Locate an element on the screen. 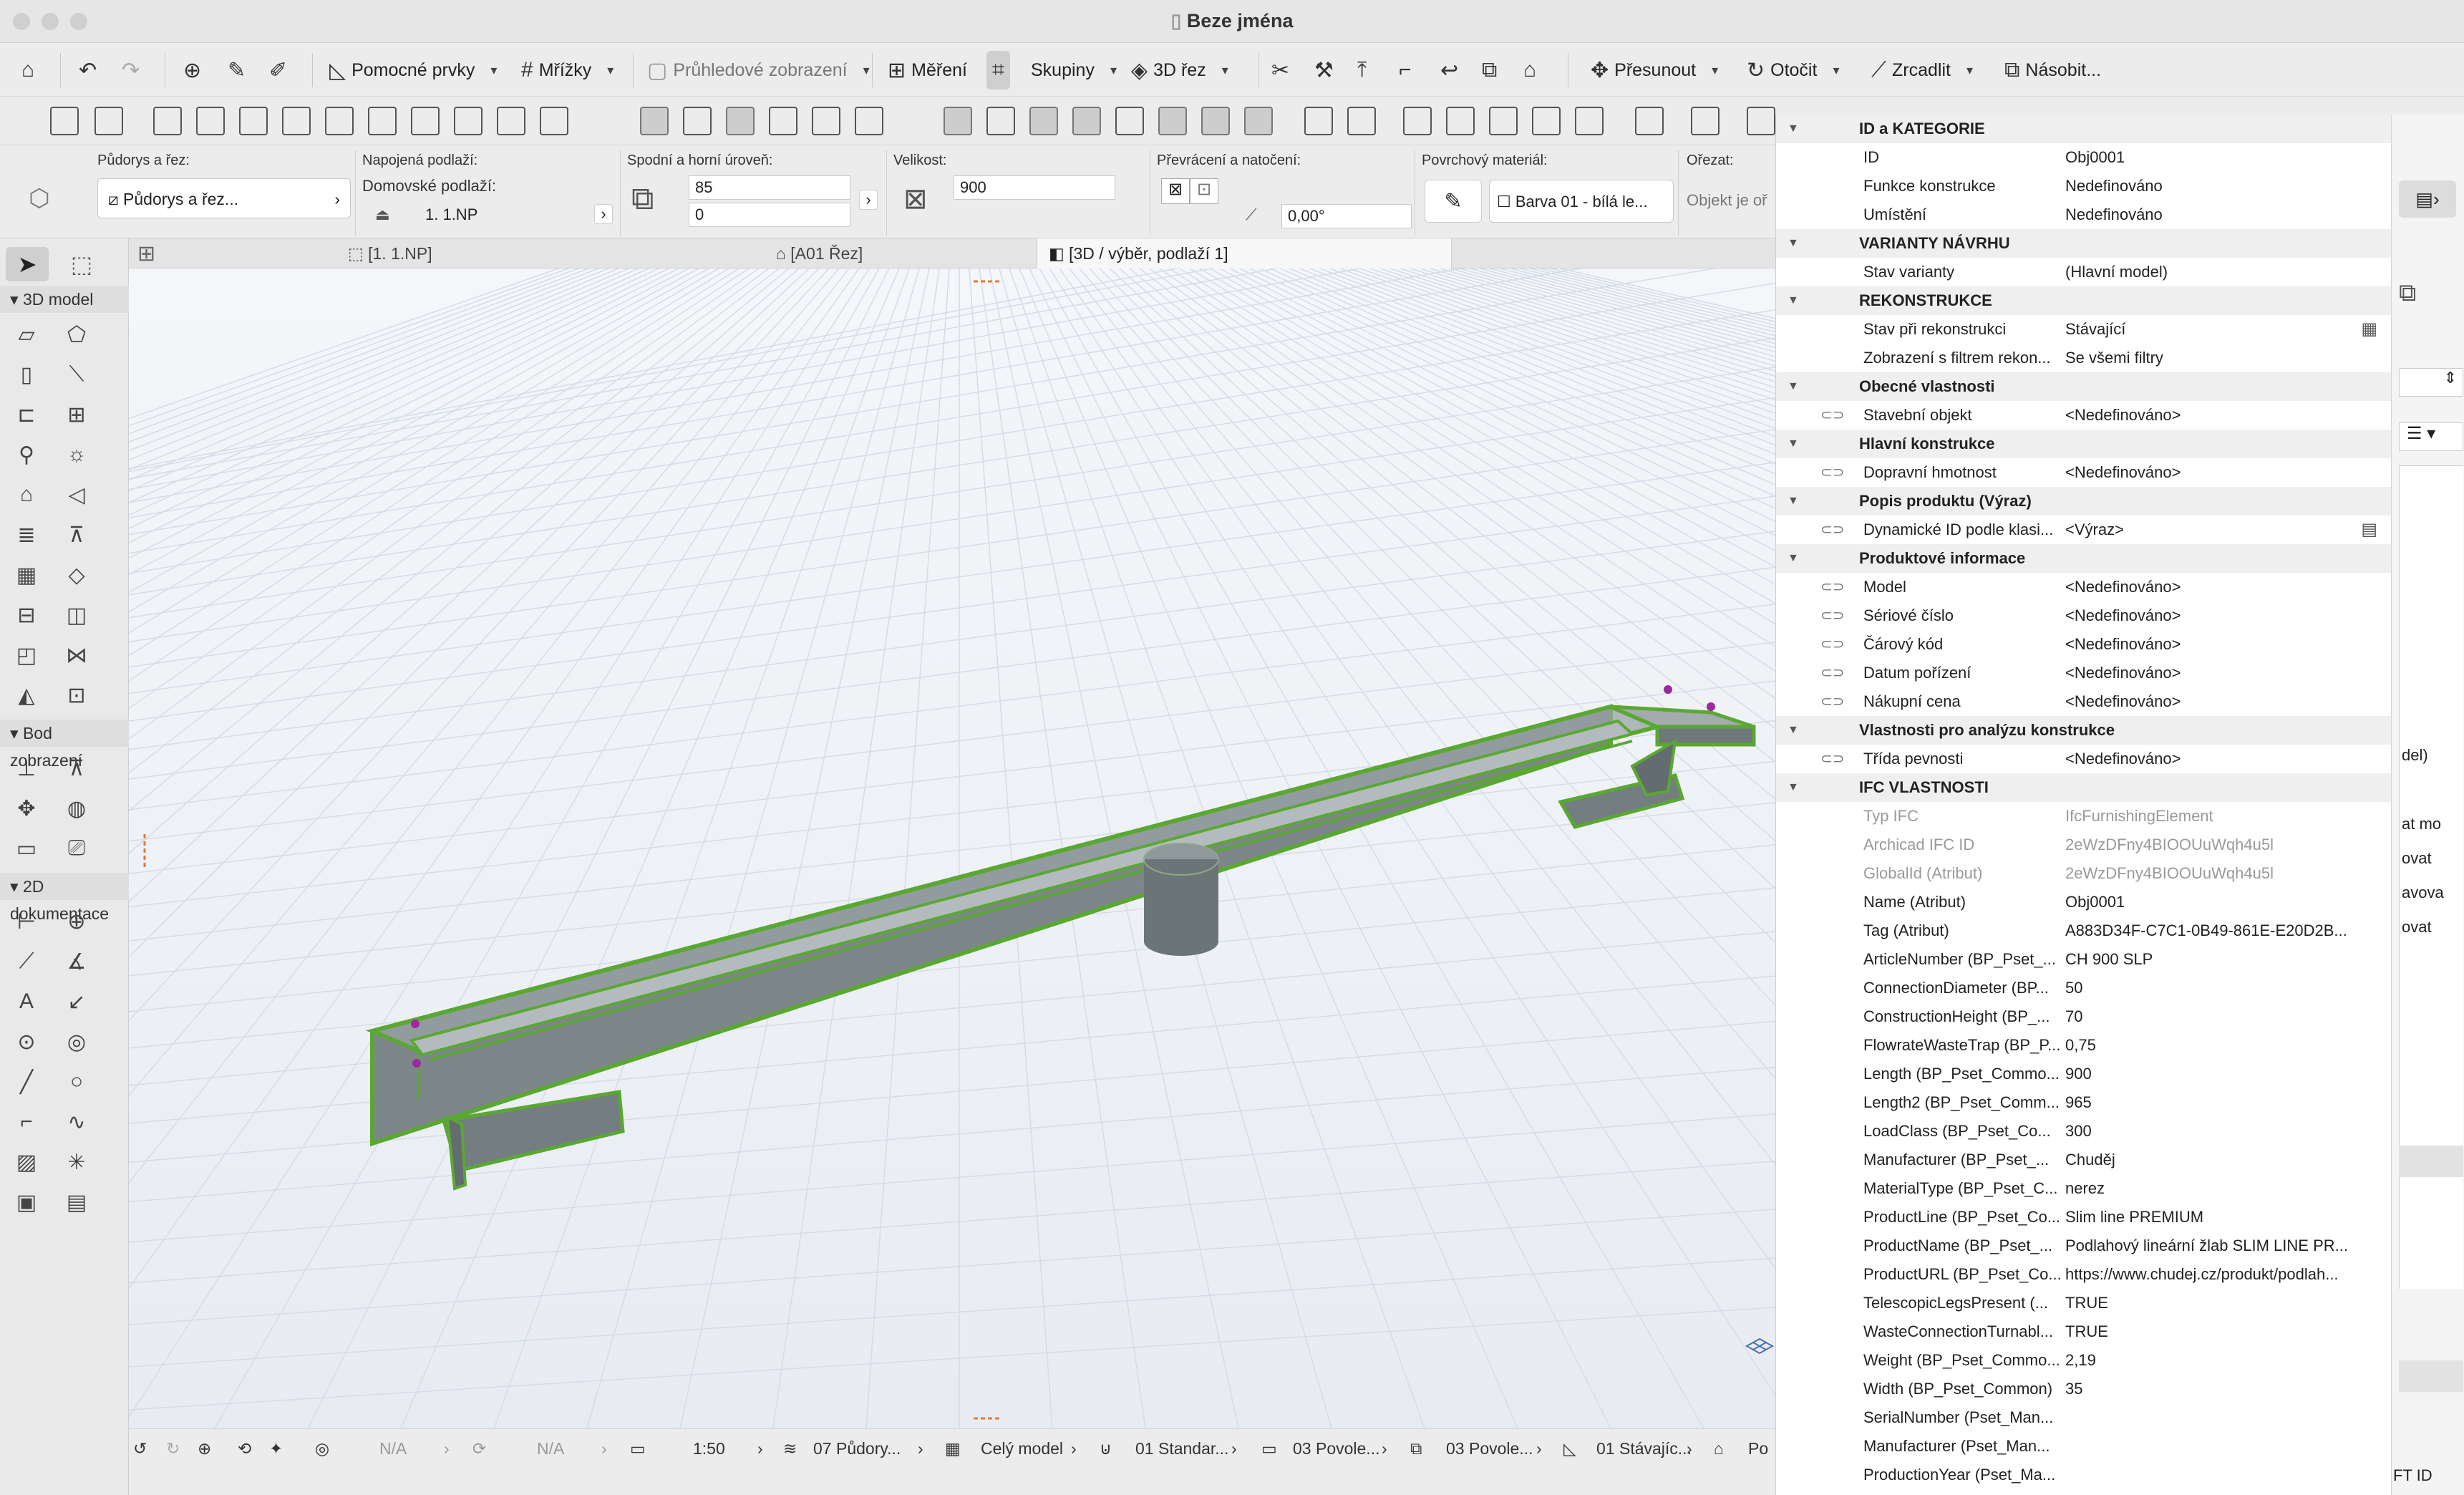 Image resolution: width=2464 pixels, height=1495 pixels. pattern-icon is located at coordinates (958, 121).